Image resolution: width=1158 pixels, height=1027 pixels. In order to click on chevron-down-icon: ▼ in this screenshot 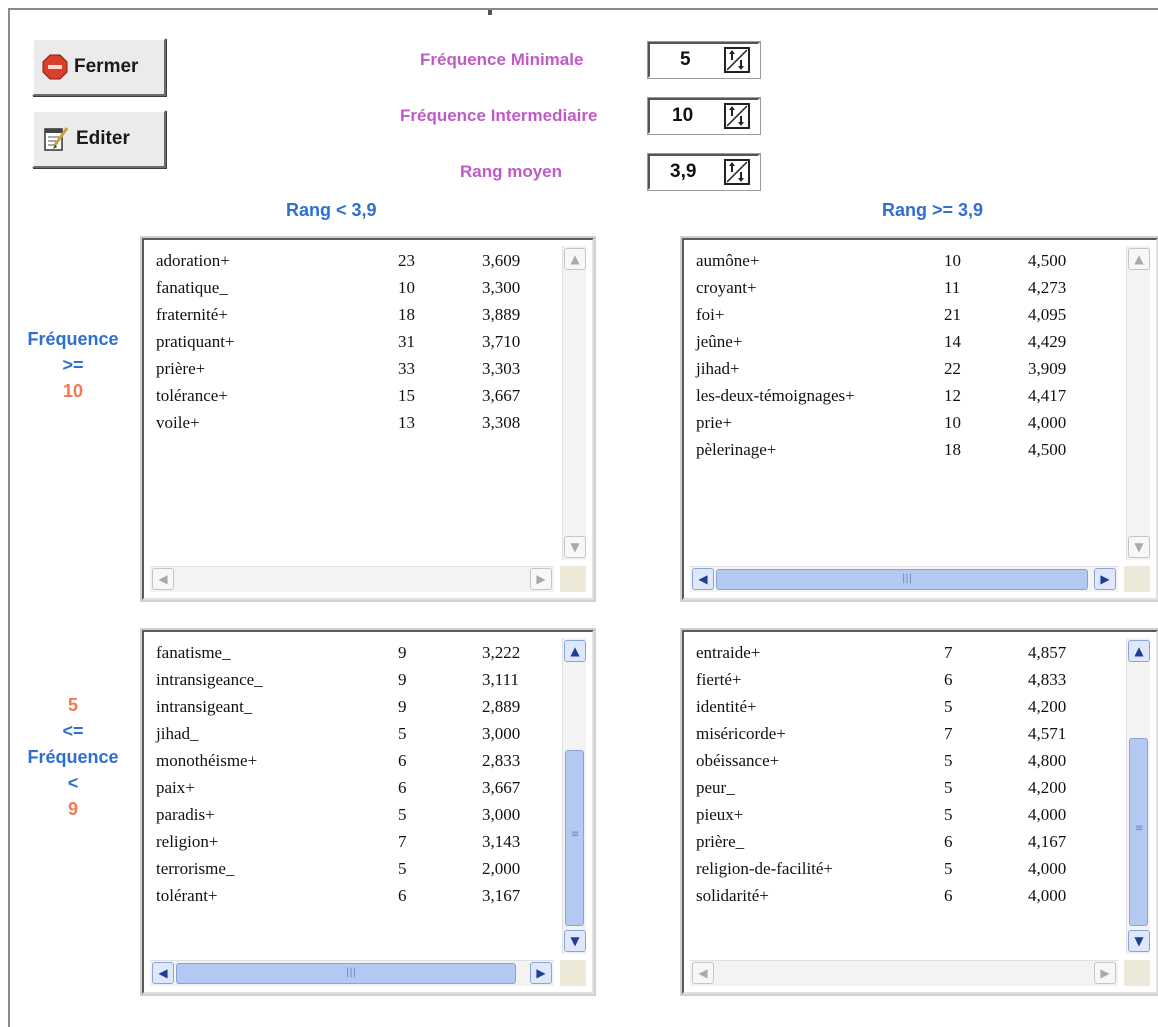, I will do `click(575, 547)`.